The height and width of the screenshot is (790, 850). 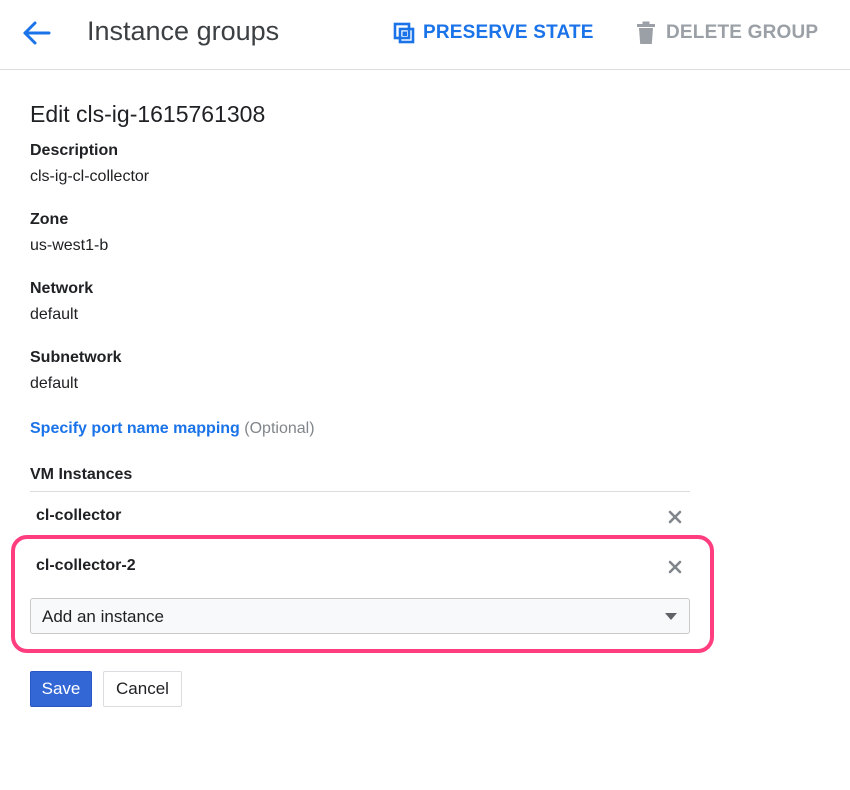 I want to click on optional-note: (Optional), so click(x=279, y=428).